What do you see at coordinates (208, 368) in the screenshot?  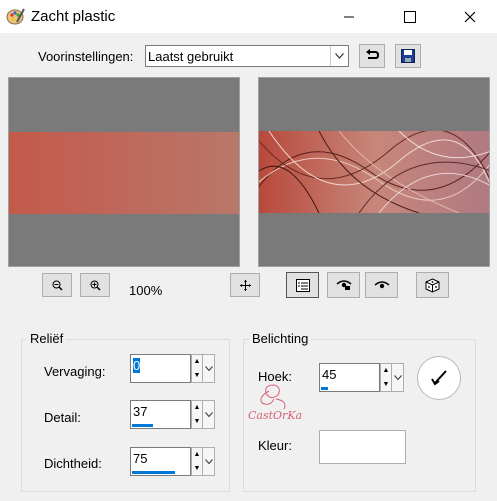 I see `vervaging-slider-dropdown` at bounding box center [208, 368].